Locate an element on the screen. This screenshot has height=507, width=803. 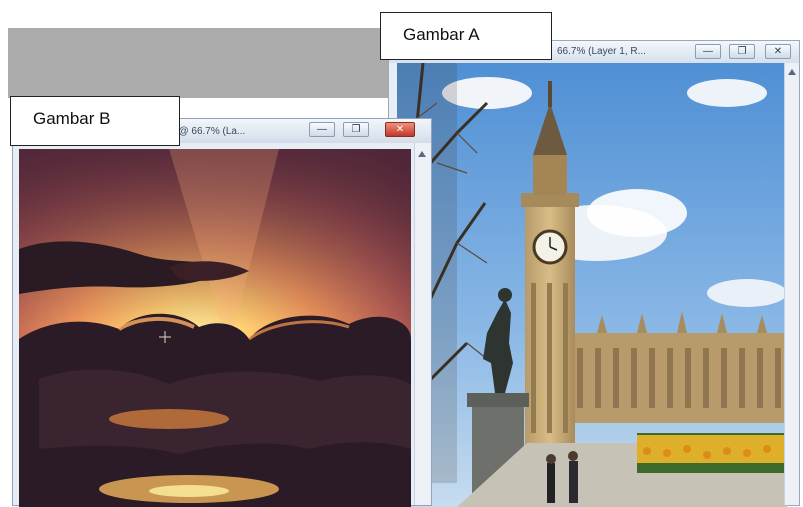
window-a-scrollbar is located at coordinates (791, 284).